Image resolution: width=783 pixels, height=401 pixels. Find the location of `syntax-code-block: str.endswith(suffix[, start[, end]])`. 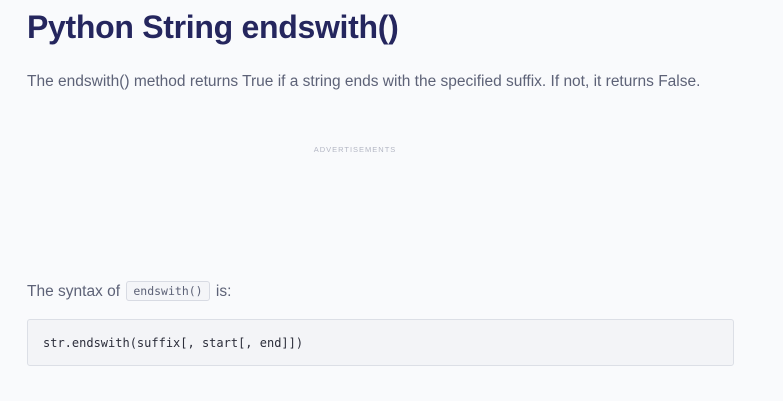

syntax-code-block: str.endswith(suffix[, start[, end]]) is located at coordinates (380, 342).